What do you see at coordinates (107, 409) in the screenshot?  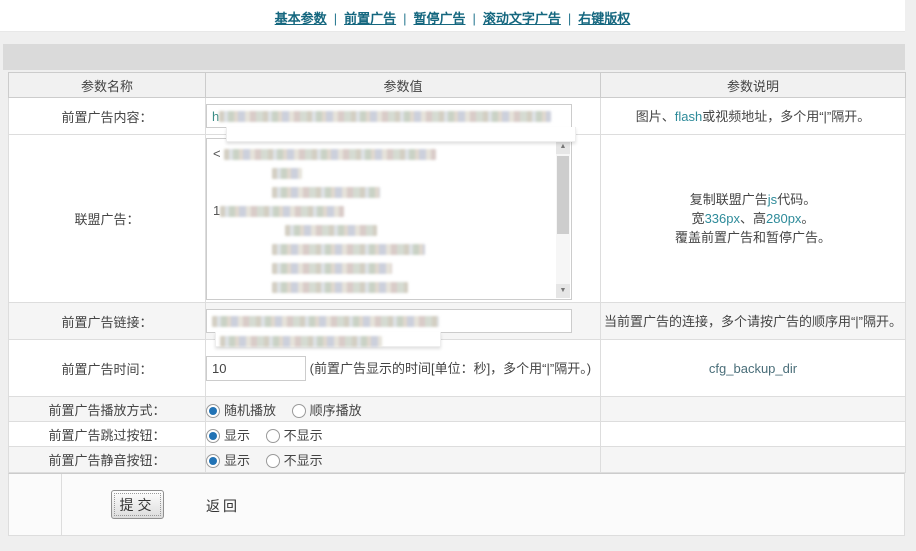 I see `play-mode-label: 前置广告播放方式：` at bounding box center [107, 409].